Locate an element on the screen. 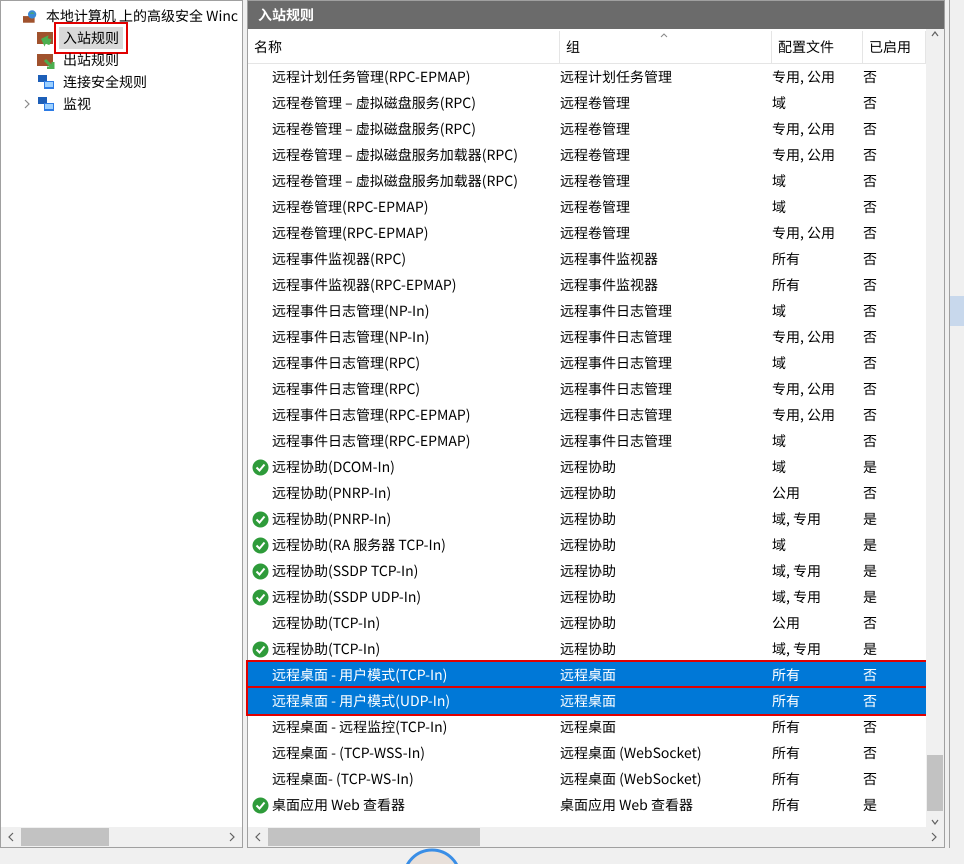 The height and width of the screenshot is (864, 964). table-cell: 远程协助(PNRP-In) is located at coordinates (332, 493).